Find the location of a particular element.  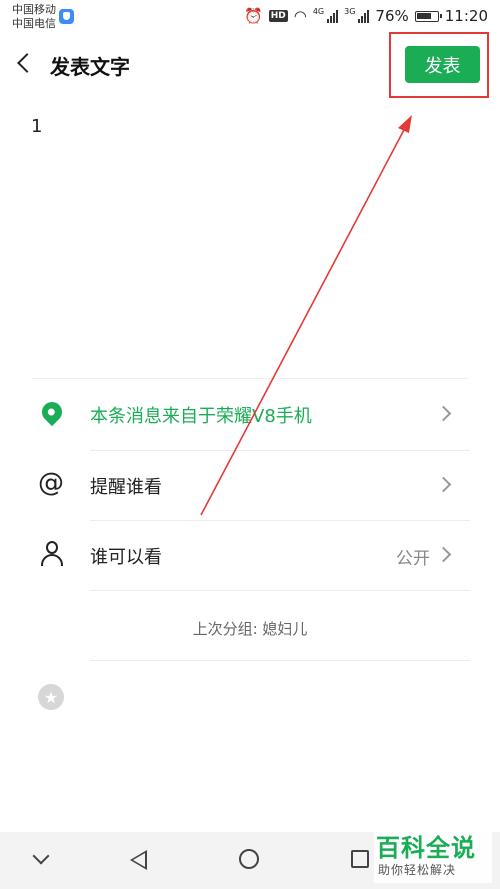

nav-down-icon is located at coordinates (41, 856).